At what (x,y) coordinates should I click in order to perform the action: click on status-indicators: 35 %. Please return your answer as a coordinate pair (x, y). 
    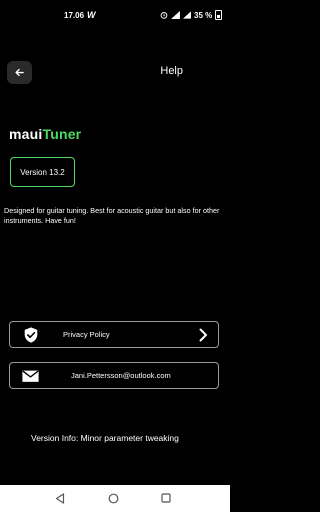
    Looking at the image, I should click on (191, 15).